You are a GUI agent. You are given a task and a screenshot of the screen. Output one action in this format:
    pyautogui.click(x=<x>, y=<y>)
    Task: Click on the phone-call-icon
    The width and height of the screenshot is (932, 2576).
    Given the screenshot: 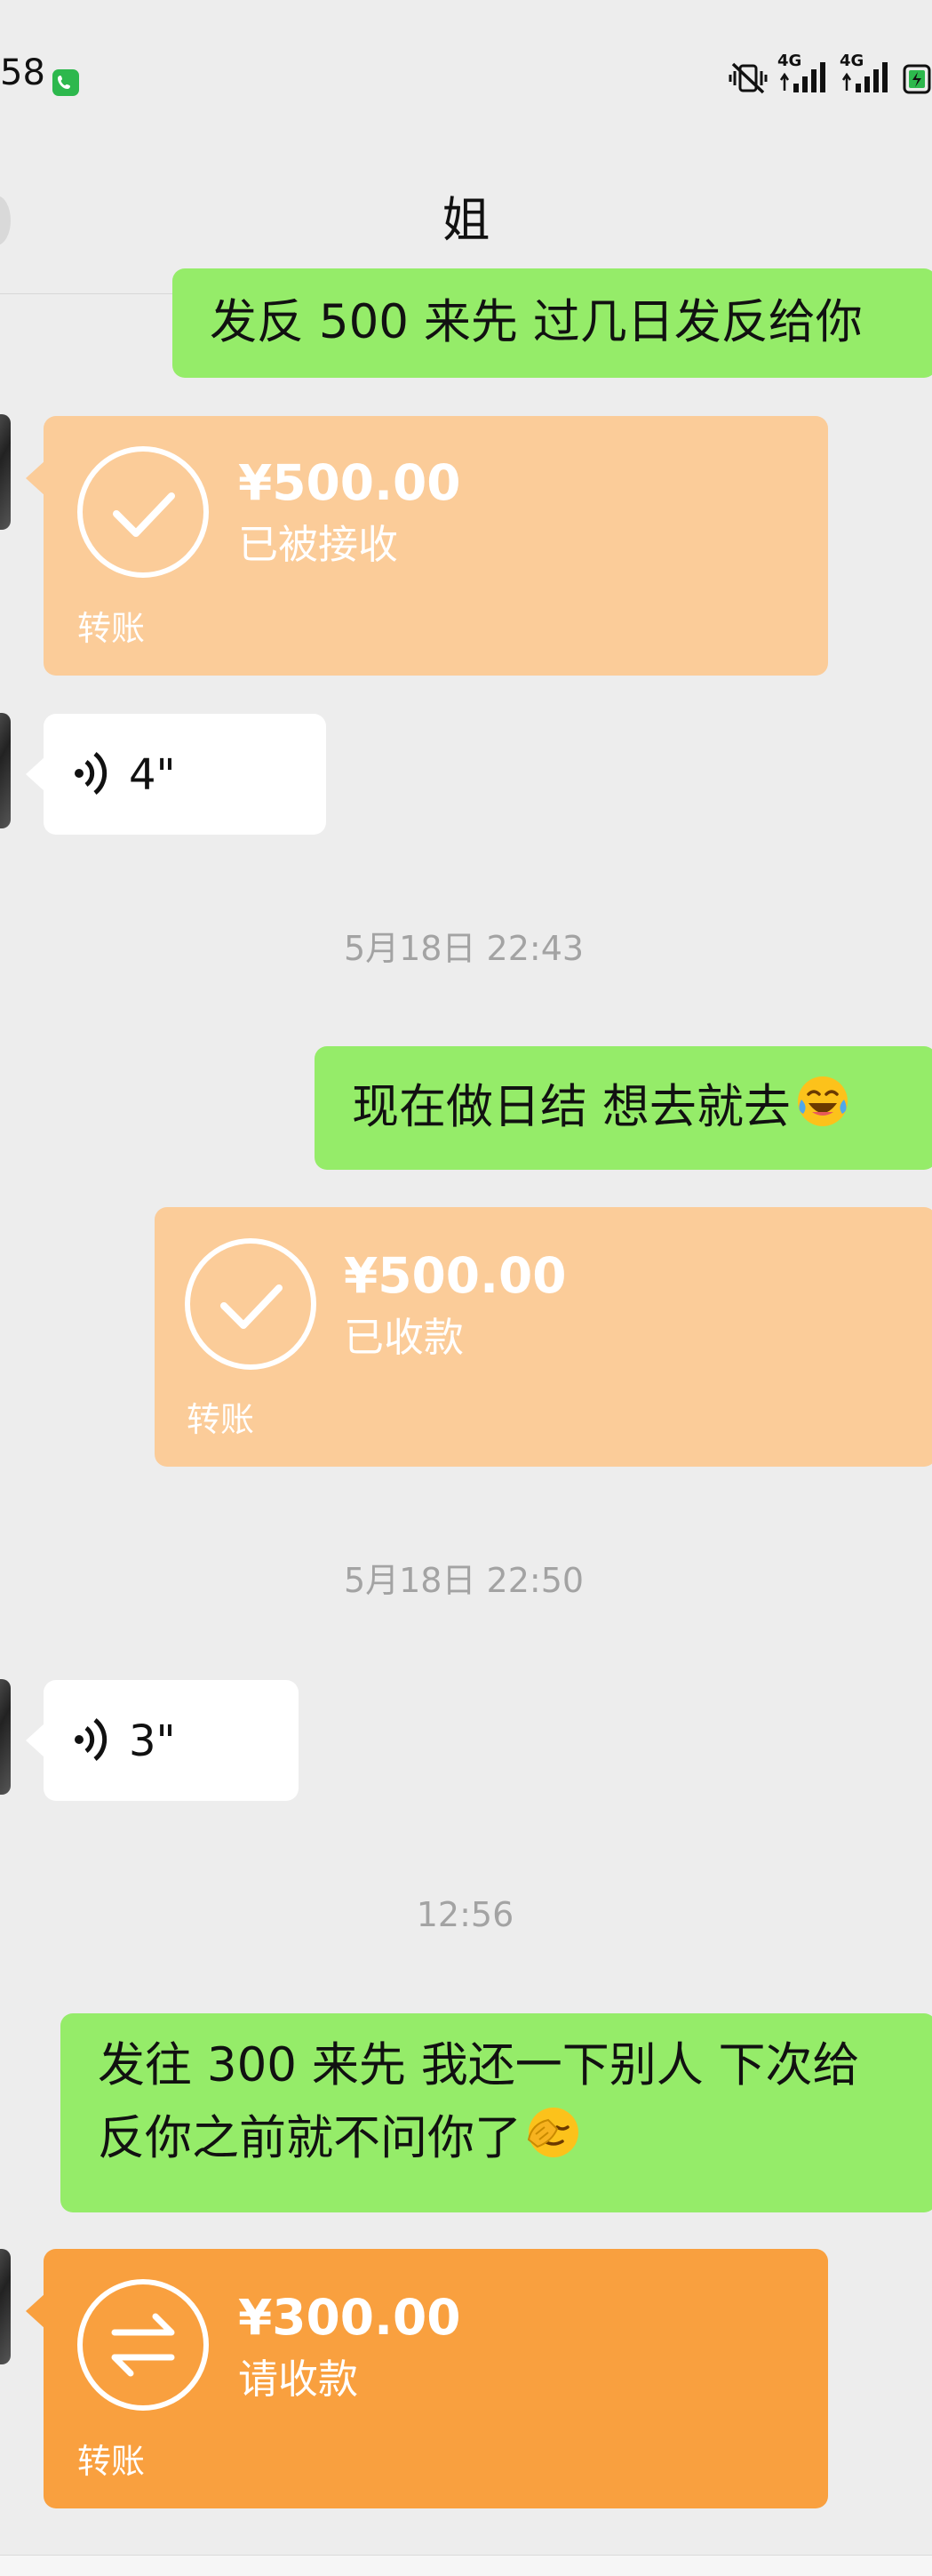 What is the action you would take?
    pyautogui.click(x=65, y=82)
    